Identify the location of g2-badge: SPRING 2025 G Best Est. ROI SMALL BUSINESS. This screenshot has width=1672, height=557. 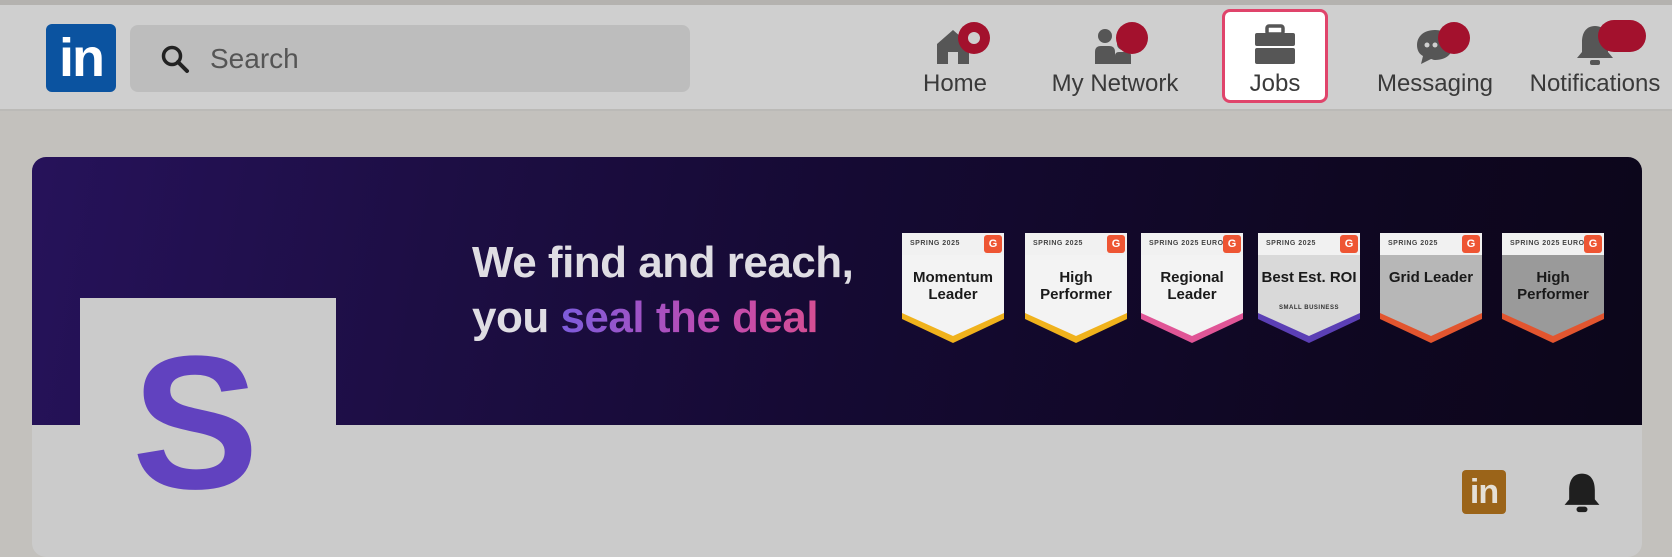
(1309, 289).